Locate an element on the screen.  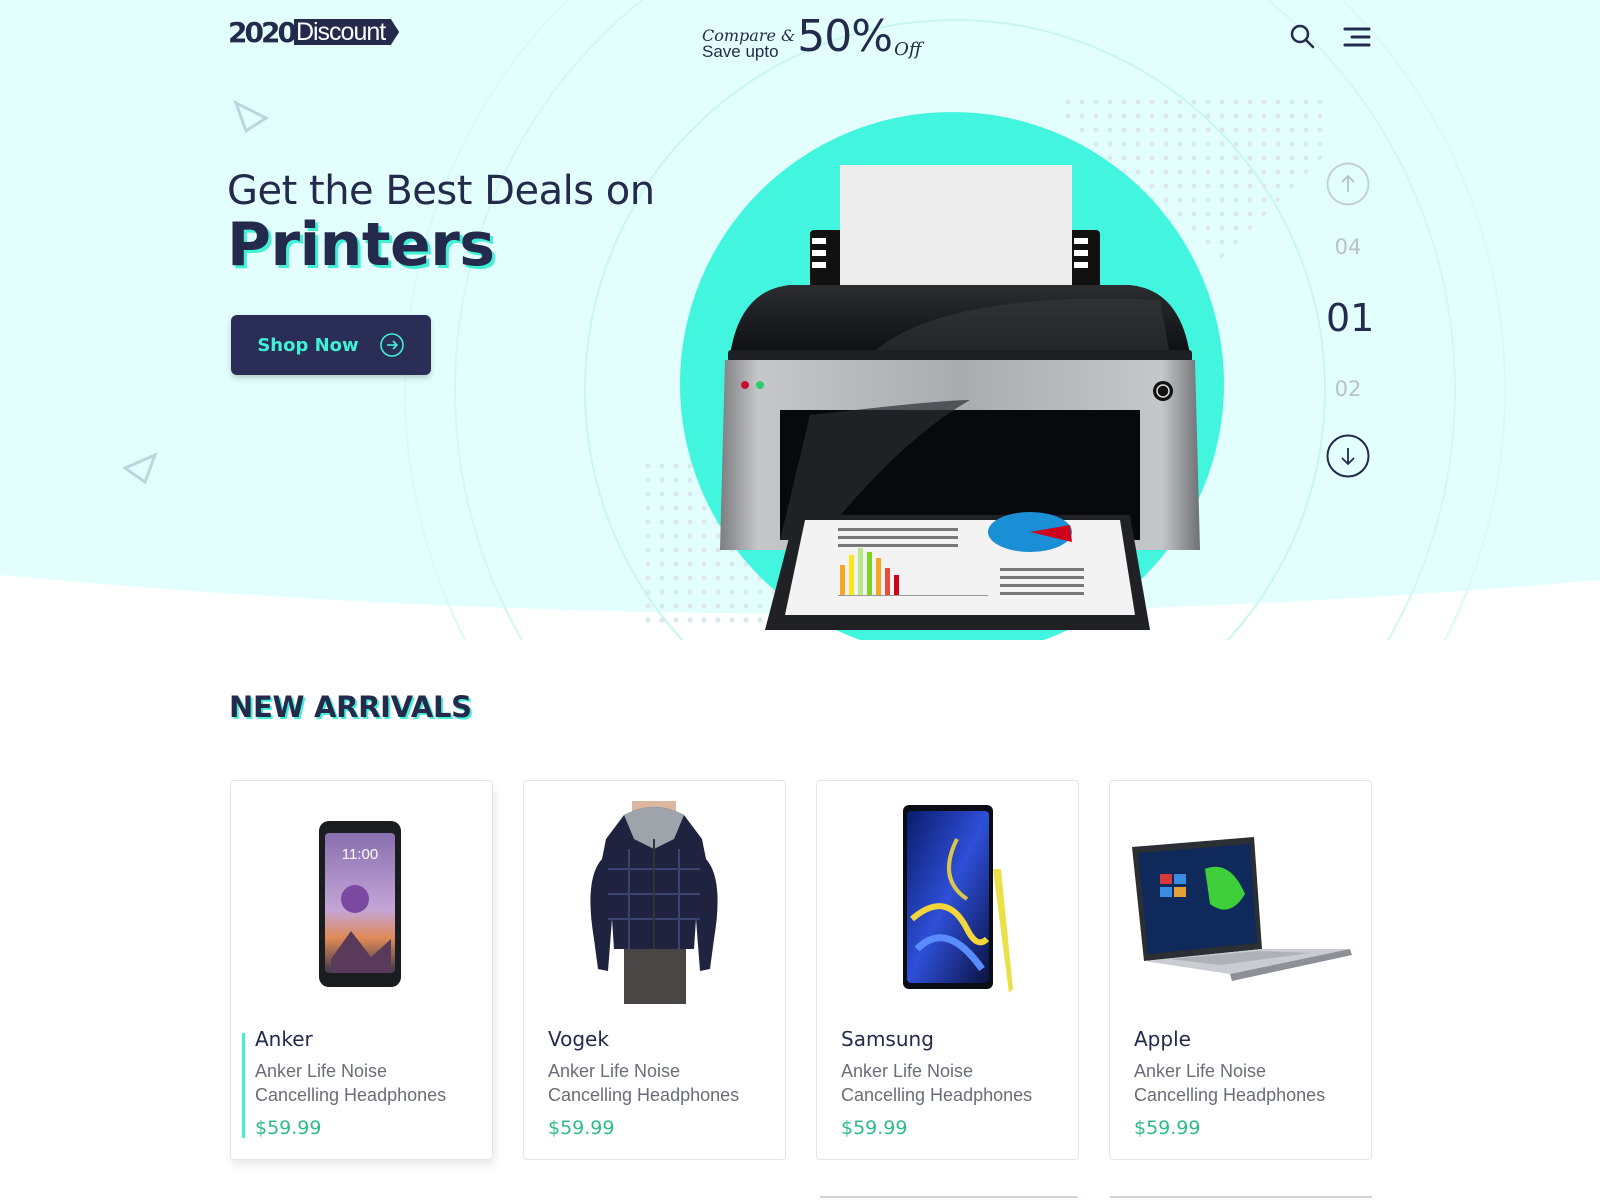
slider-navigation: 04 01 02 is located at coordinates (1350, 320).